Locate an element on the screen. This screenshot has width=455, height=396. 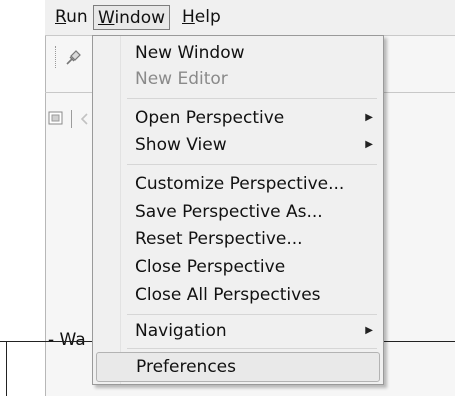
editor-title-fragment: - Wa is located at coordinates (67, 340).